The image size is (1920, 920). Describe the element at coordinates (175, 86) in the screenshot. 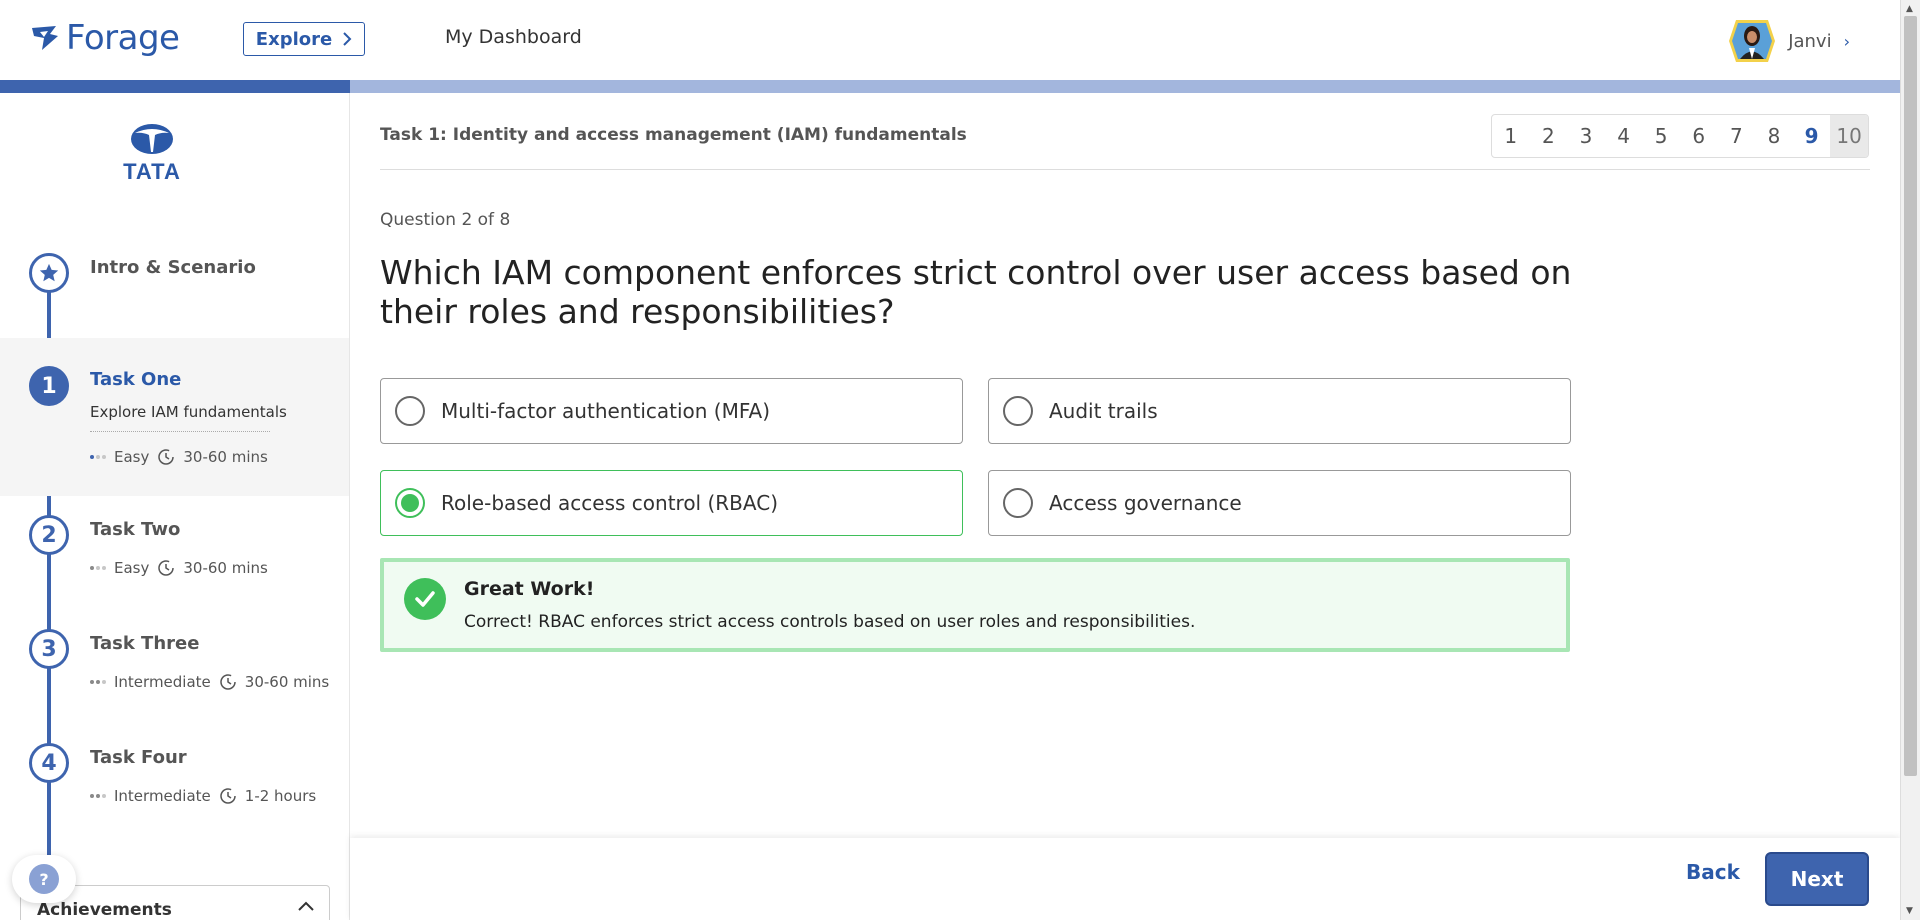

I see `progress-fill` at that location.